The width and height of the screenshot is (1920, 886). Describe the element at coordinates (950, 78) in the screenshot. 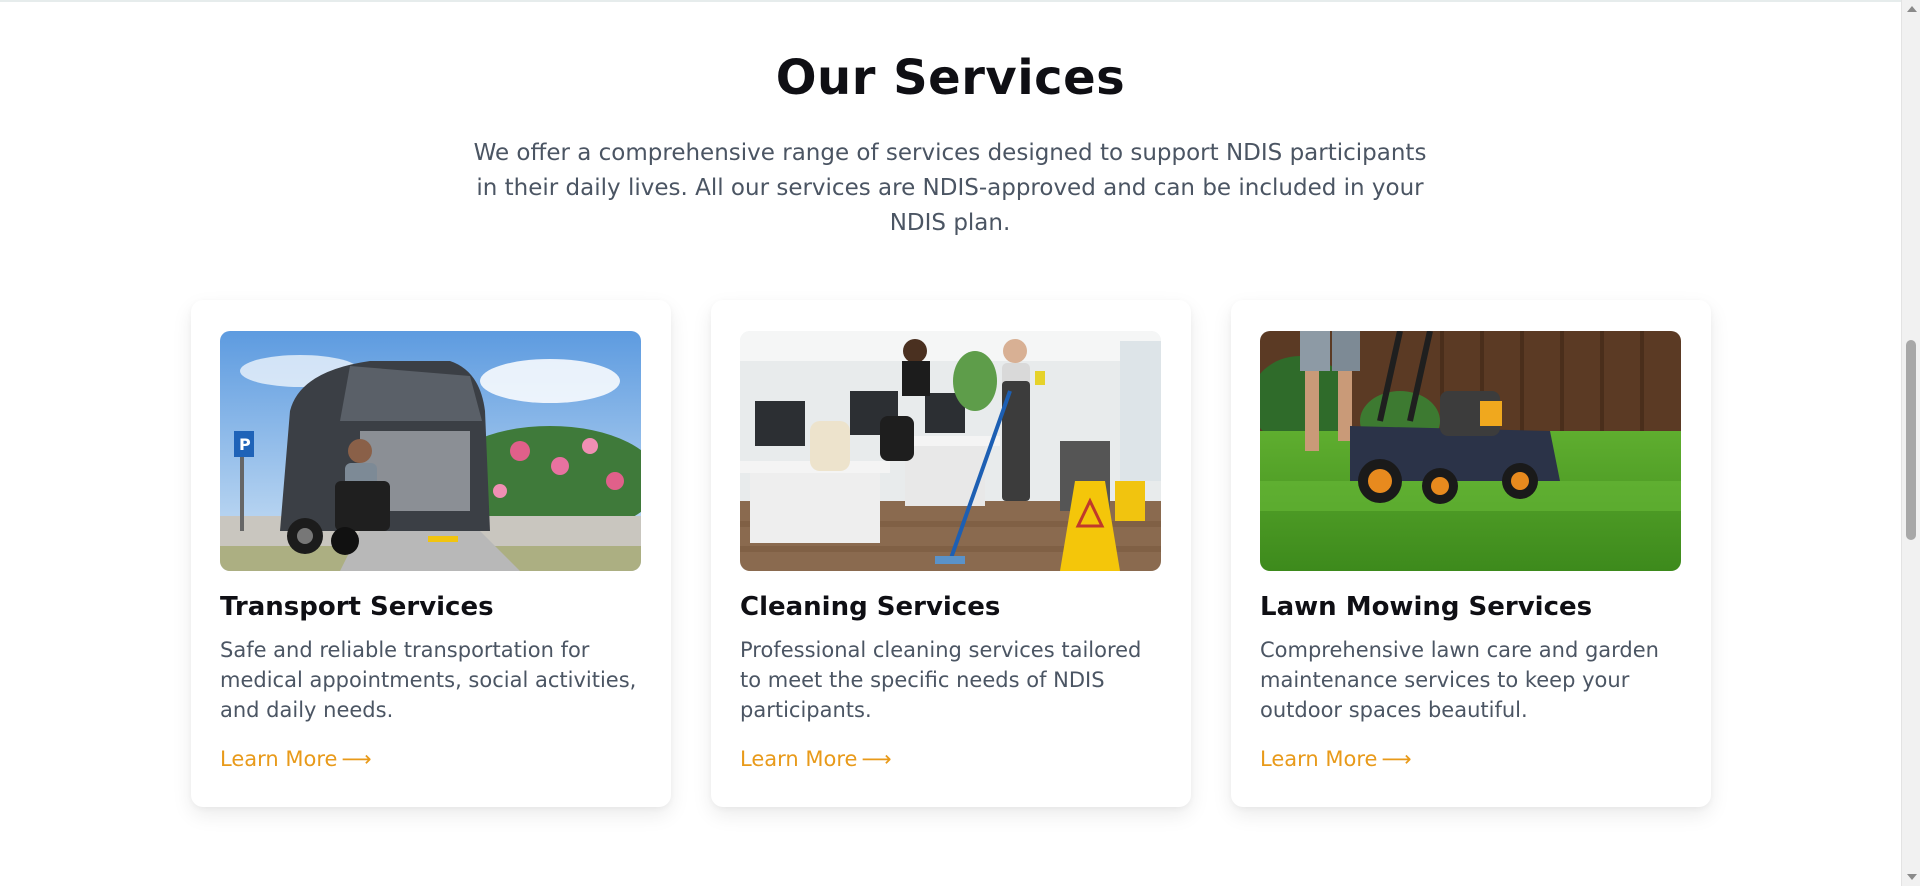

I see `section-title: Our Services` at that location.